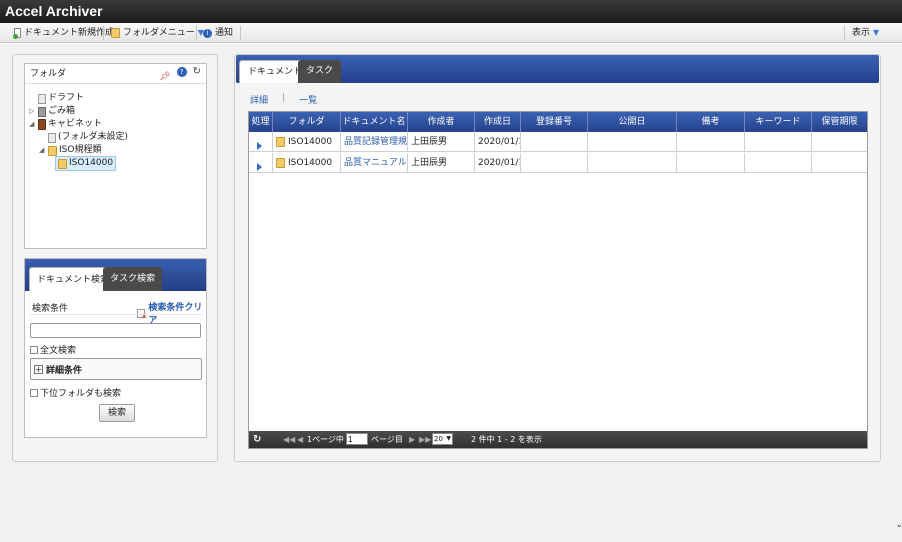 The height and width of the screenshot is (542, 902). What do you see at coordinates (865, 33) in the screenshot?
I see `view-menu-button: 表示 ▼` at bounding box center [865, 33].